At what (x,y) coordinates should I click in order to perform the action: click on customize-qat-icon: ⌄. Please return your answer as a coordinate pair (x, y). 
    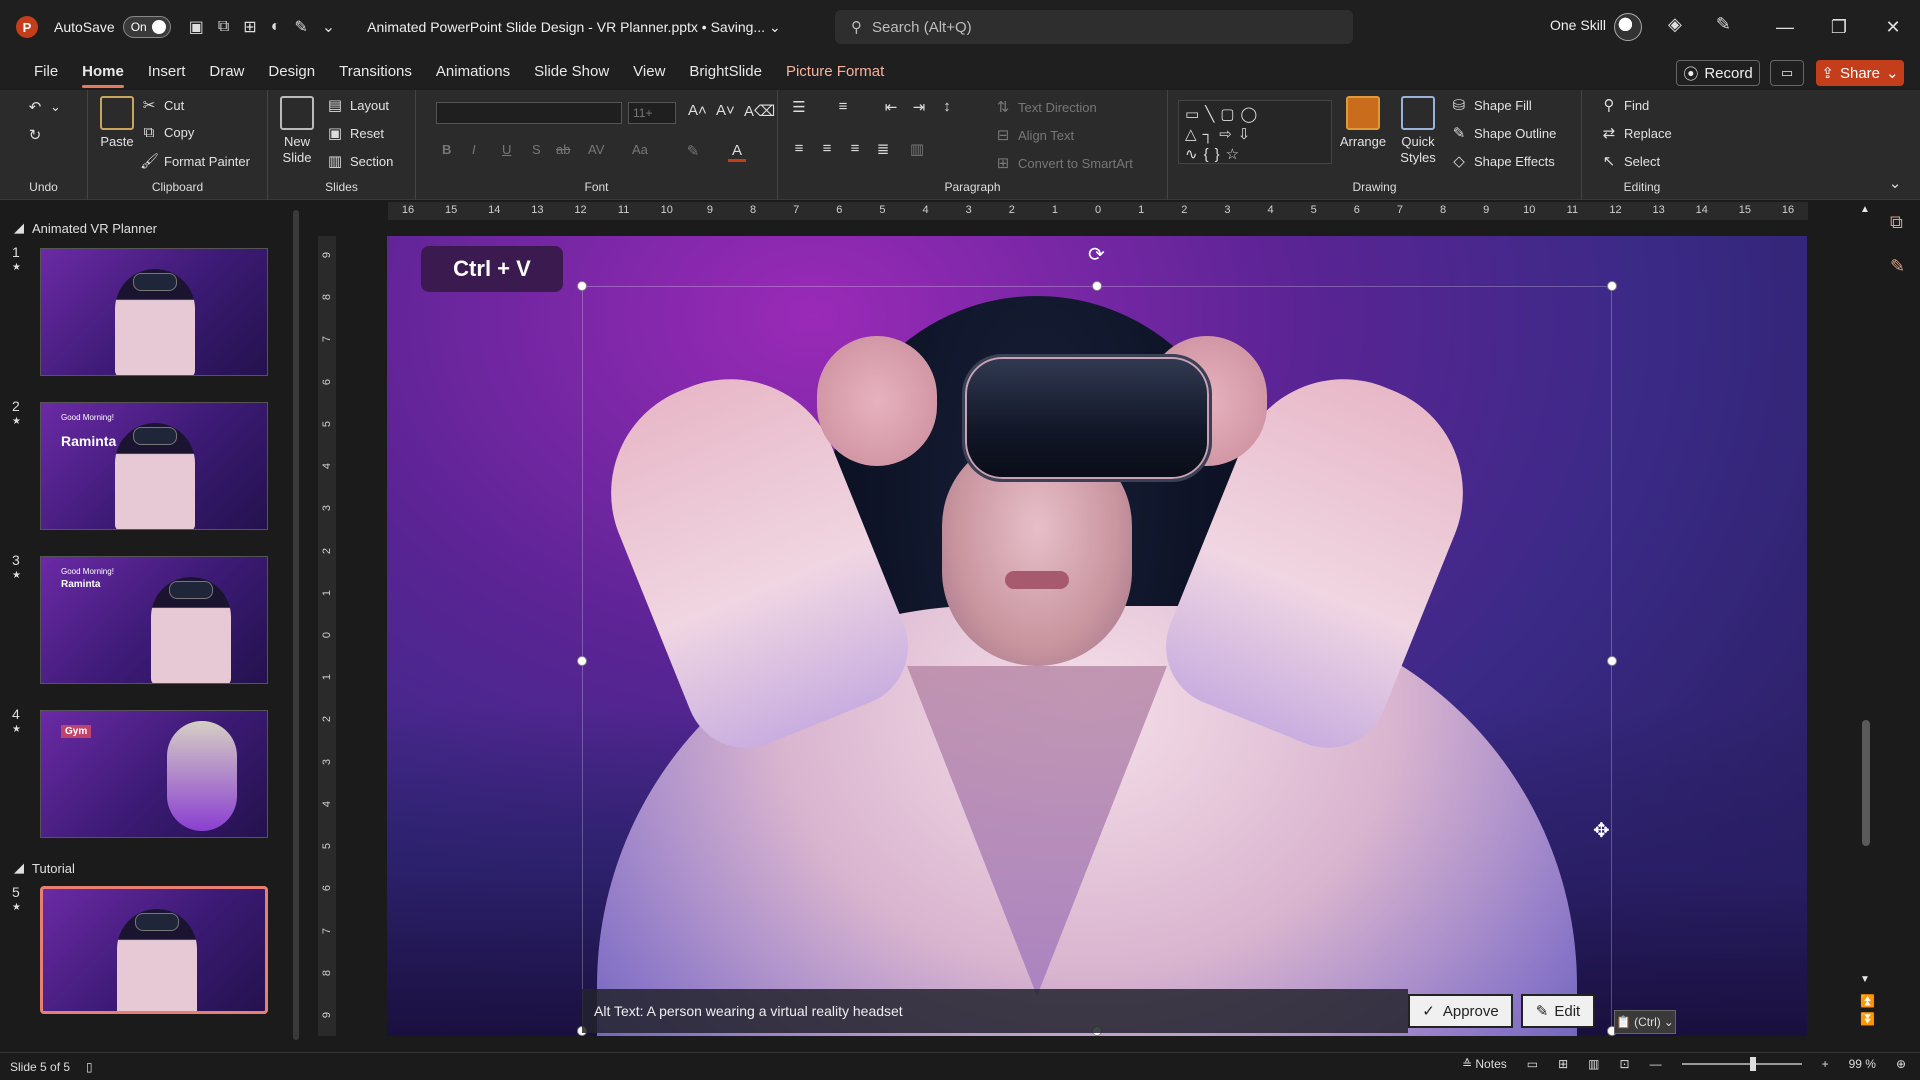
    Looking at the image, I should click on (328, 27).